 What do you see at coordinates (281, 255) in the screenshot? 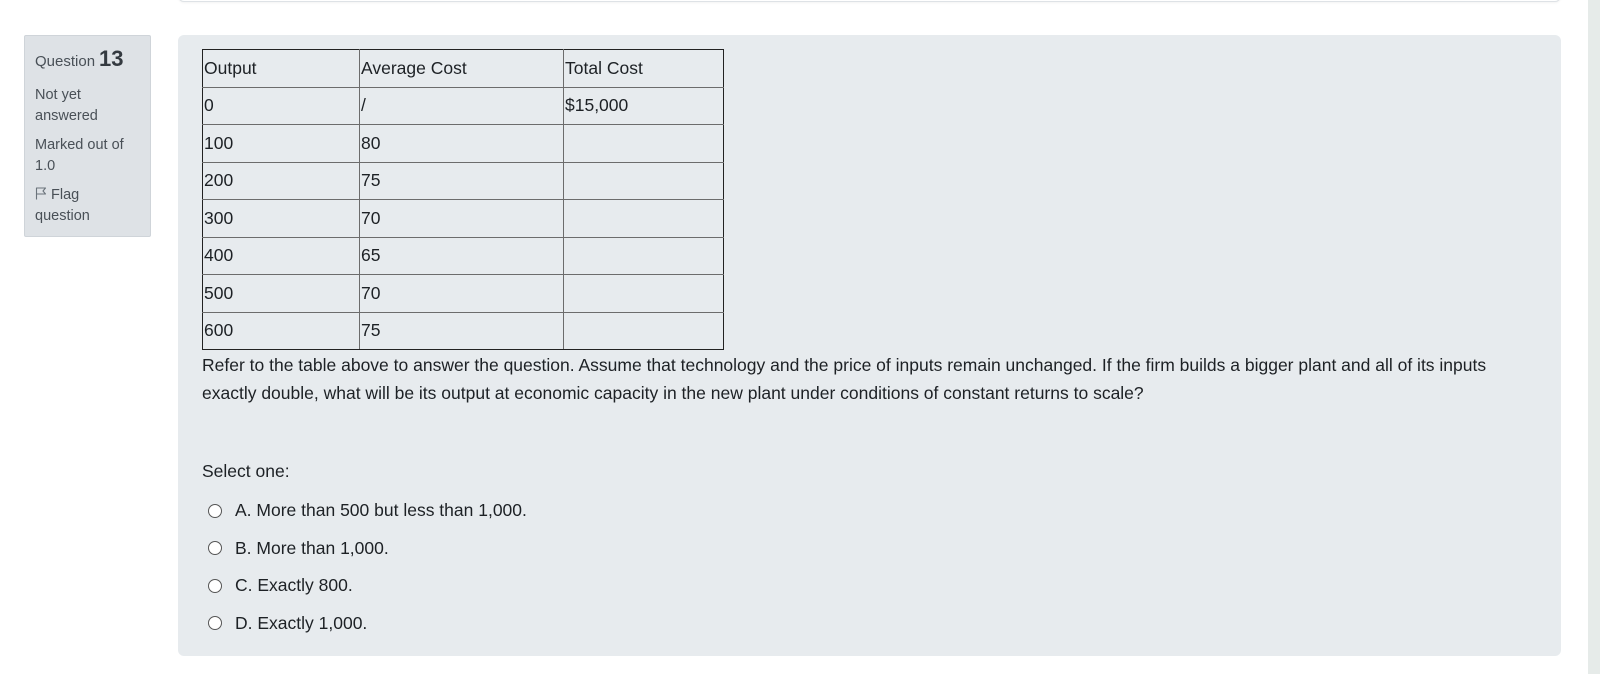
I see `table-cell: 400` at bounding box center [281, 255].